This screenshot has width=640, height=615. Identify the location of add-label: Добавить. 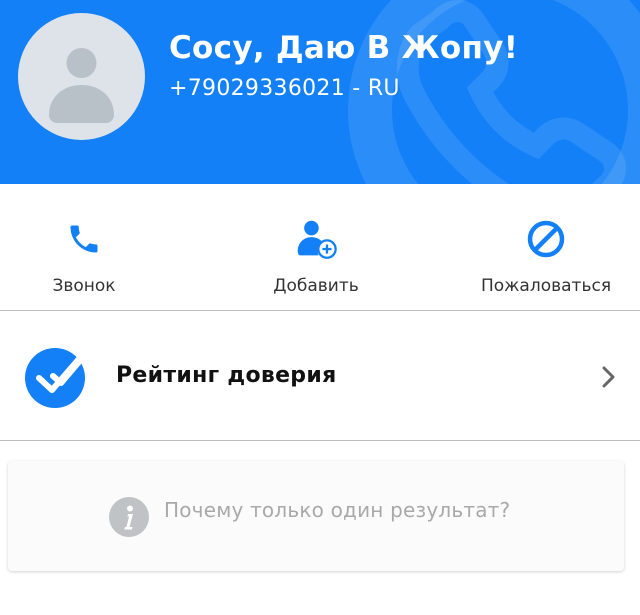
(316, 286).